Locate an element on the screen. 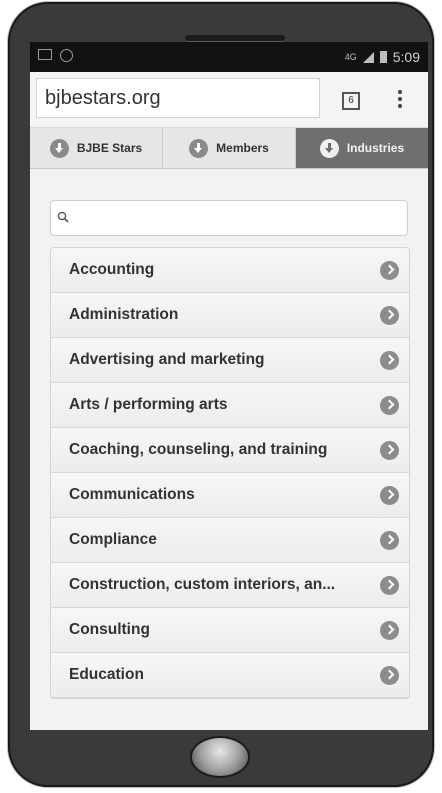  list-item: Arts / performing arts is located at coordinates (230, 405).